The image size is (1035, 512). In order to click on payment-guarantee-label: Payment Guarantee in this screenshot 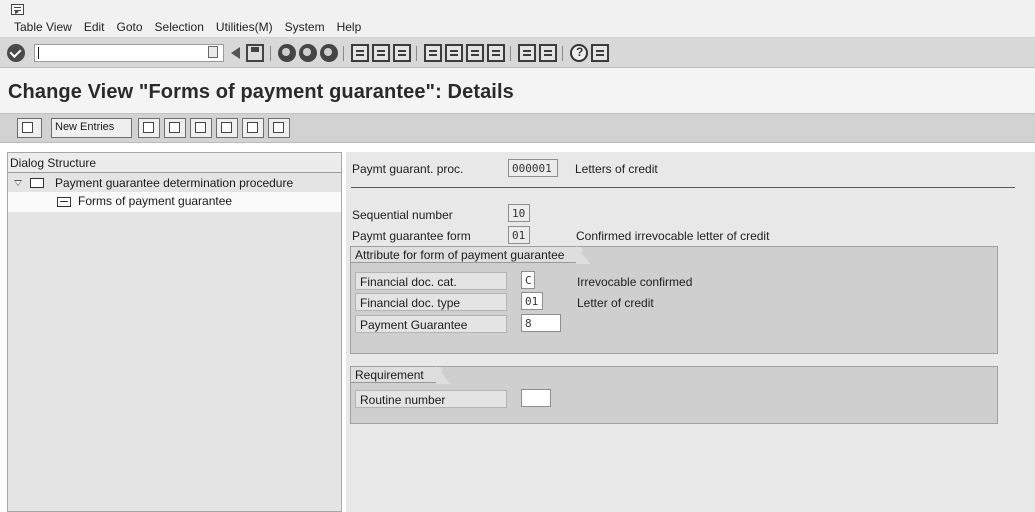, I will do `click(431, 324)`.